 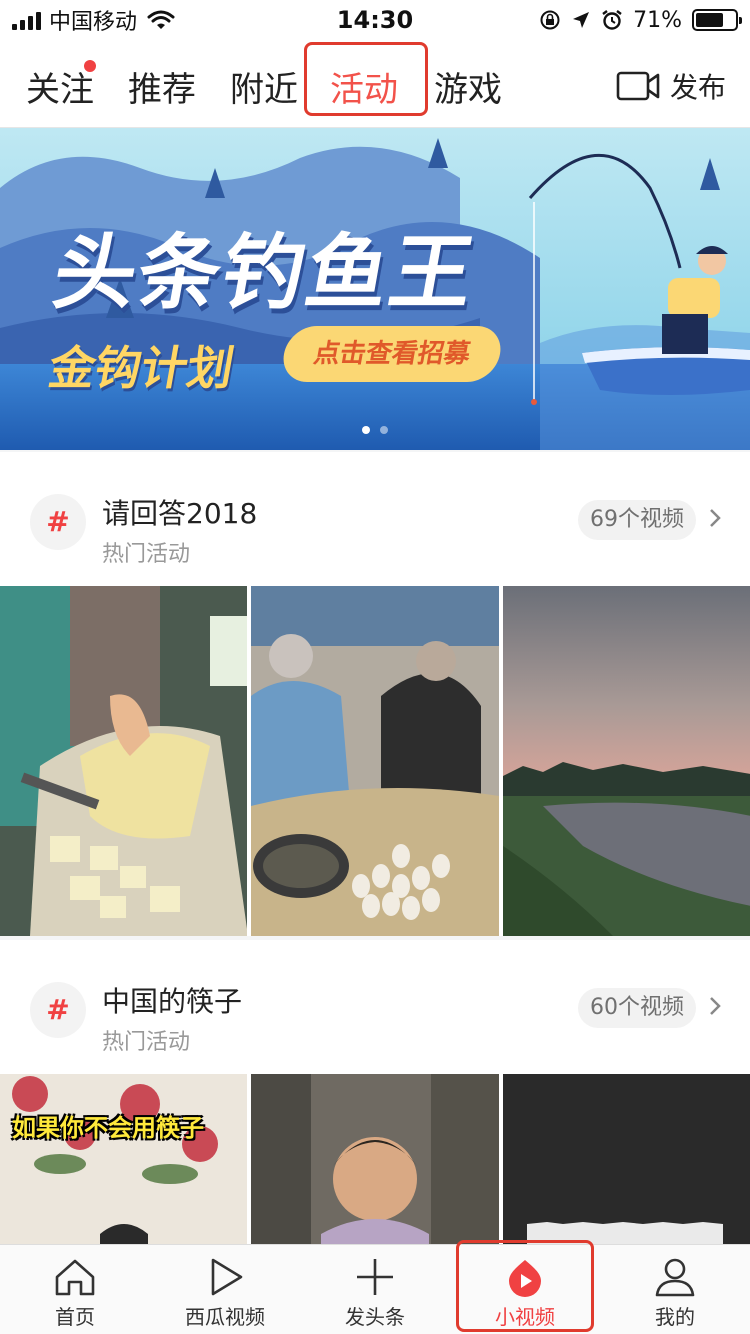 I want to click on plus-icon, so click(x=375, y=1277).